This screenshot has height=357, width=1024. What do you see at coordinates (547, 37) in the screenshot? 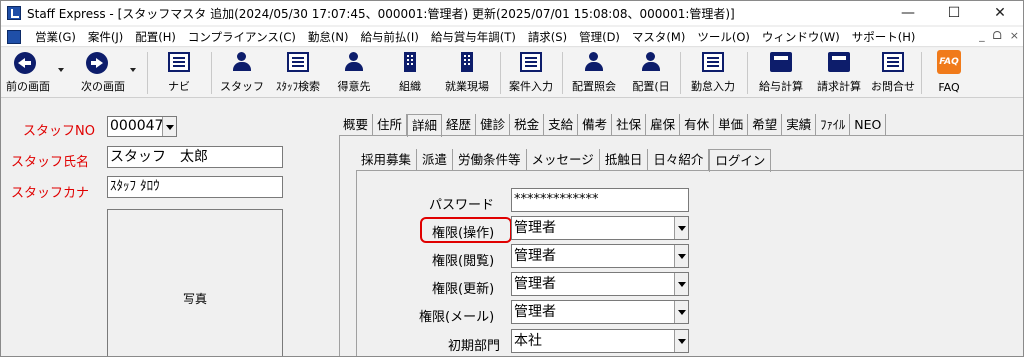
I see `menu-billing: 請求(S)` at bounding box center [547, 37].